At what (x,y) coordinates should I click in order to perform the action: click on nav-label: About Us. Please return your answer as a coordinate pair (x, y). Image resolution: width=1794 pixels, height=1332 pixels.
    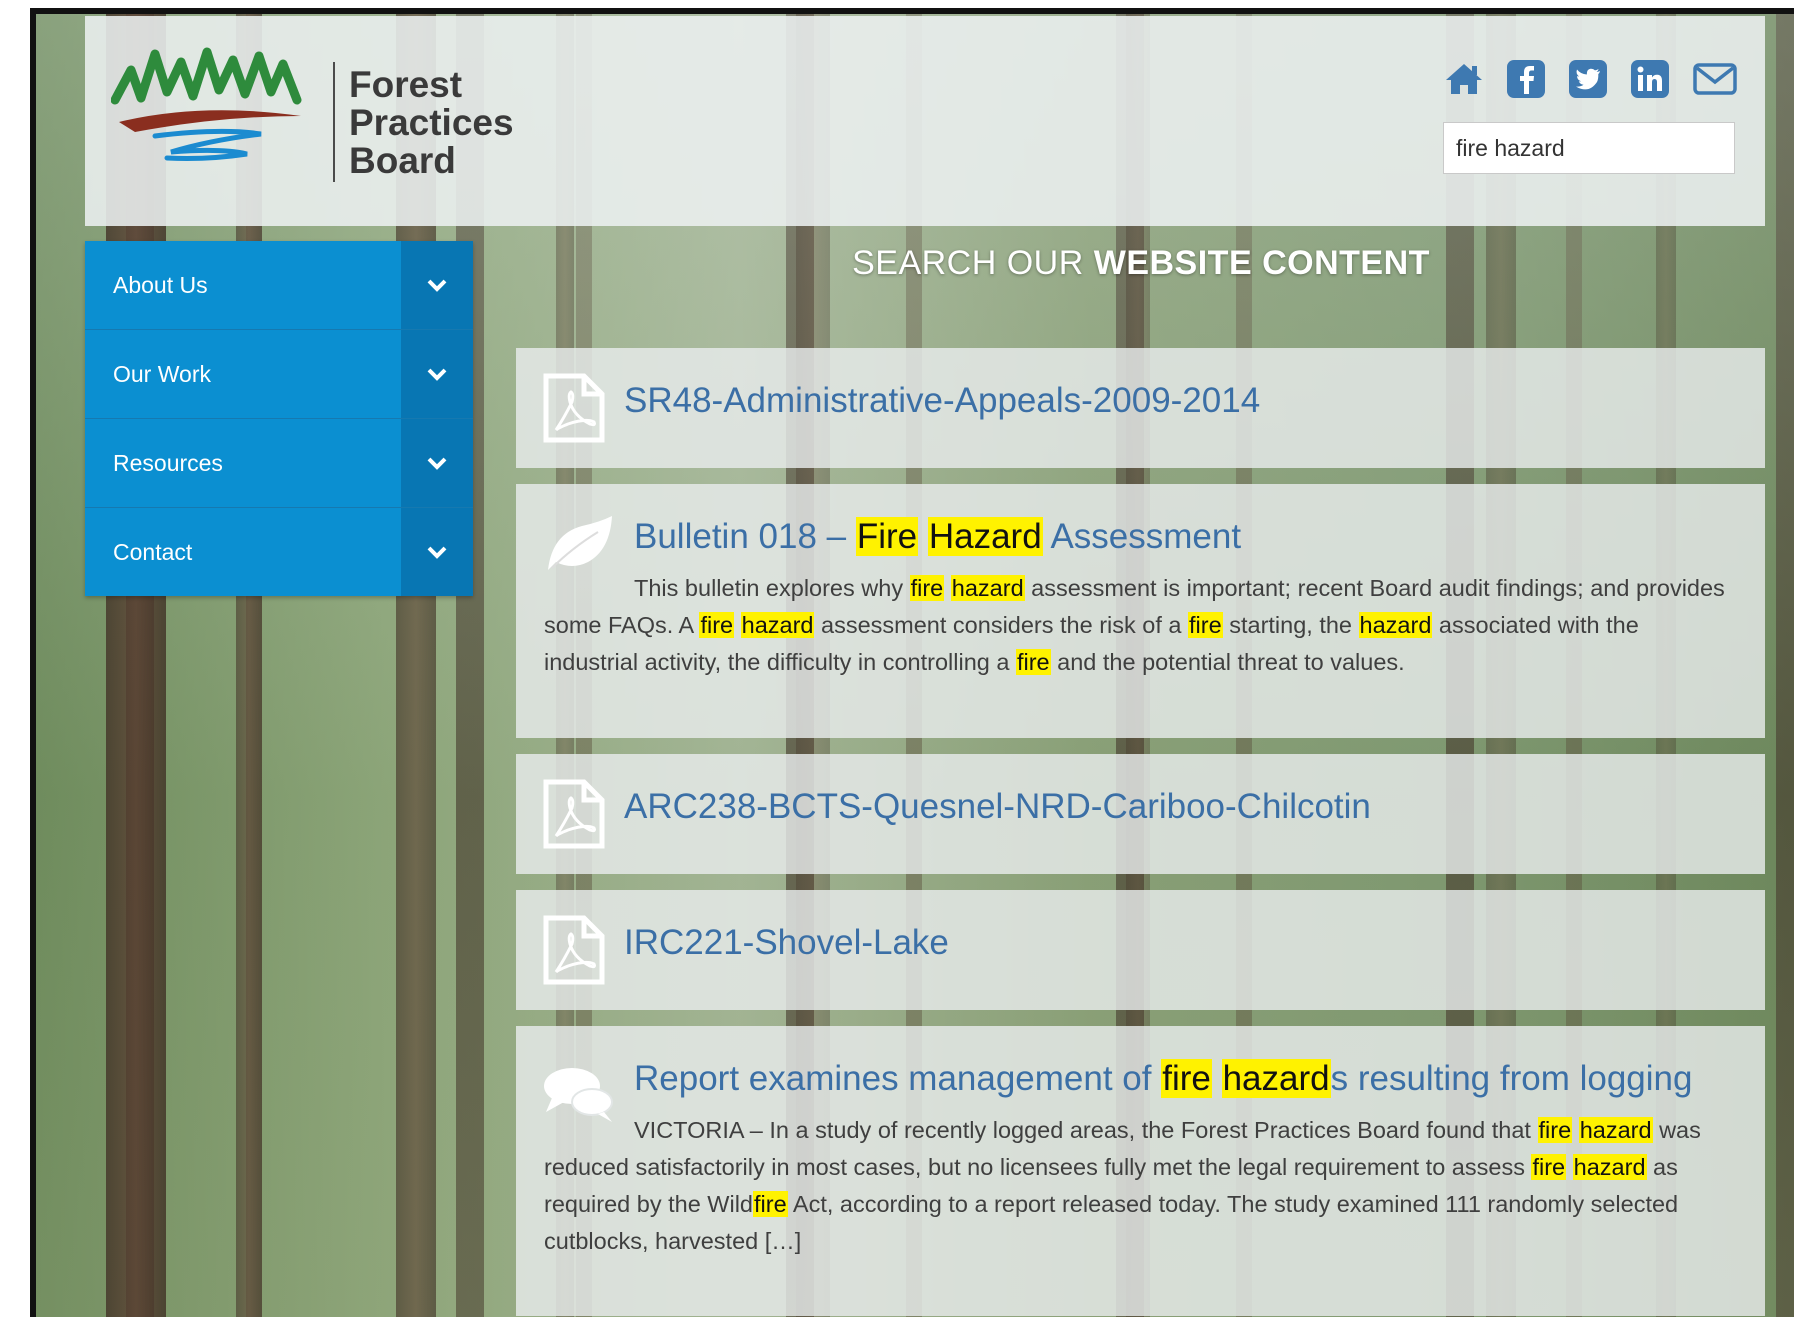
    Looking at the image, I should click on (243, 285).